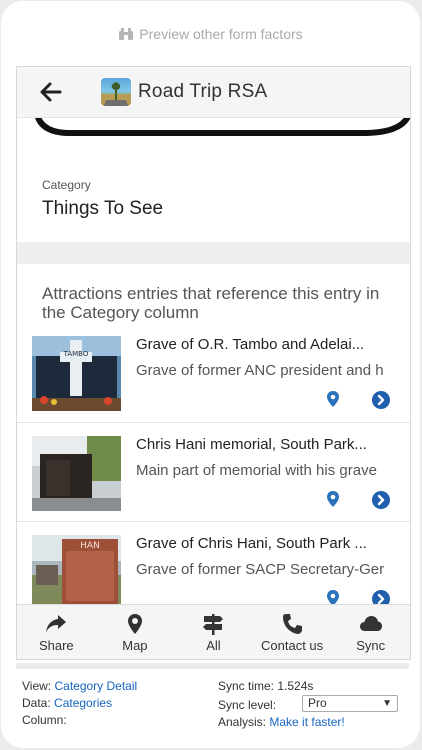 The width and height of the screenshot is (422, 750). Describe the element at coordinates (387, 703) in the screenshot. I see `caret-down-icon: ▼` at that location.